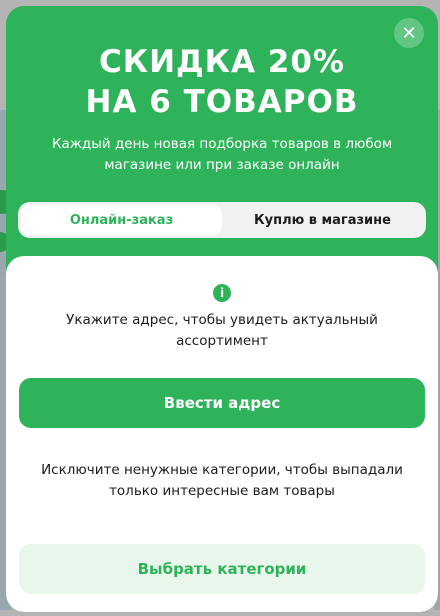 The width and height of the screenshot is (440, 616). What do you see at coordinates (322, 220) in the screenshot?
I see `tab-in-store: Куплю в магазине` at bounding box center [322, 220].